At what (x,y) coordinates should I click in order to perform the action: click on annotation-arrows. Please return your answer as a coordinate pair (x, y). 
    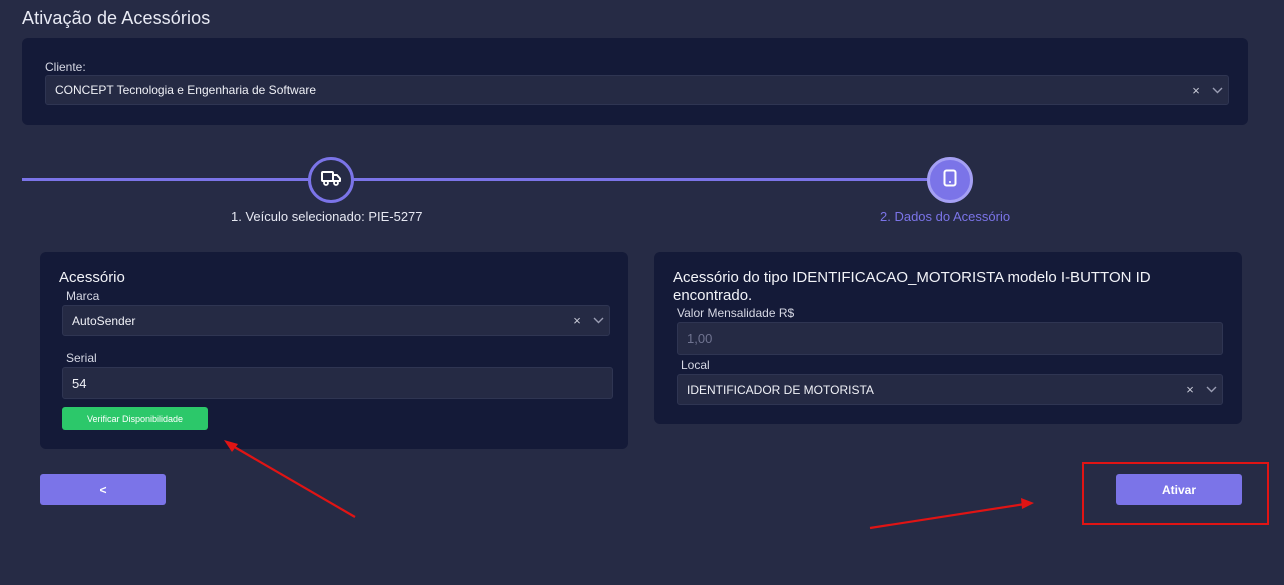
    Looking at the image, I should click on (629, 485).